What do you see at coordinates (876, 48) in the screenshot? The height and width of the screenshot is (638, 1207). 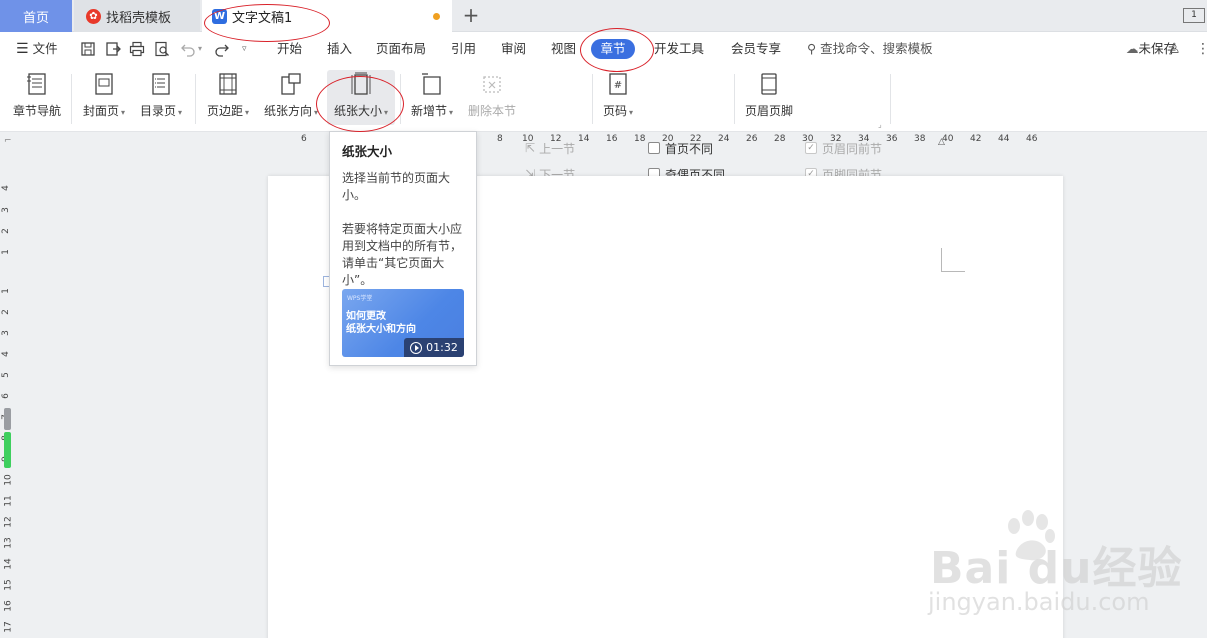 I see `command-search-placeholder: 查找命令、搜索模板` at bounding box center [876, 48].